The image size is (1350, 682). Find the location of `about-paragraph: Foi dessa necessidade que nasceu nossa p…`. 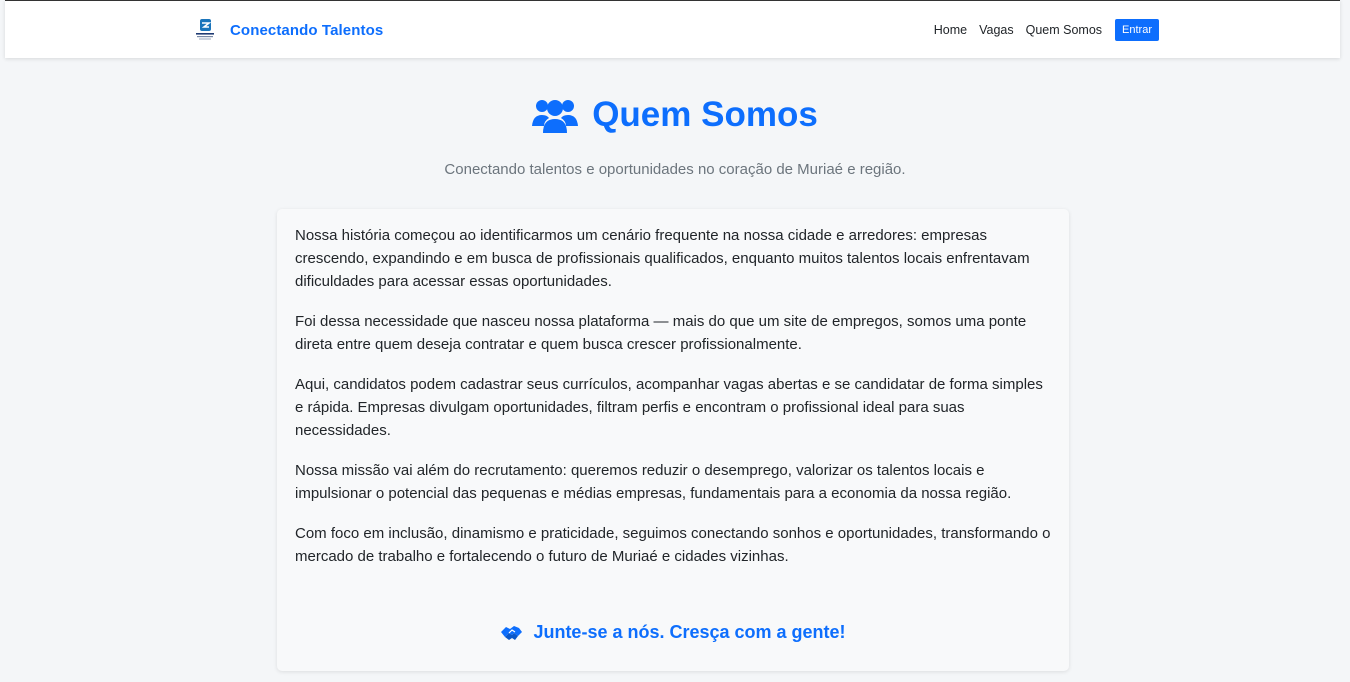

about-paragraph: Foi dessa necessidade que nasceu nossa p… is located at coordinates (661, 332).